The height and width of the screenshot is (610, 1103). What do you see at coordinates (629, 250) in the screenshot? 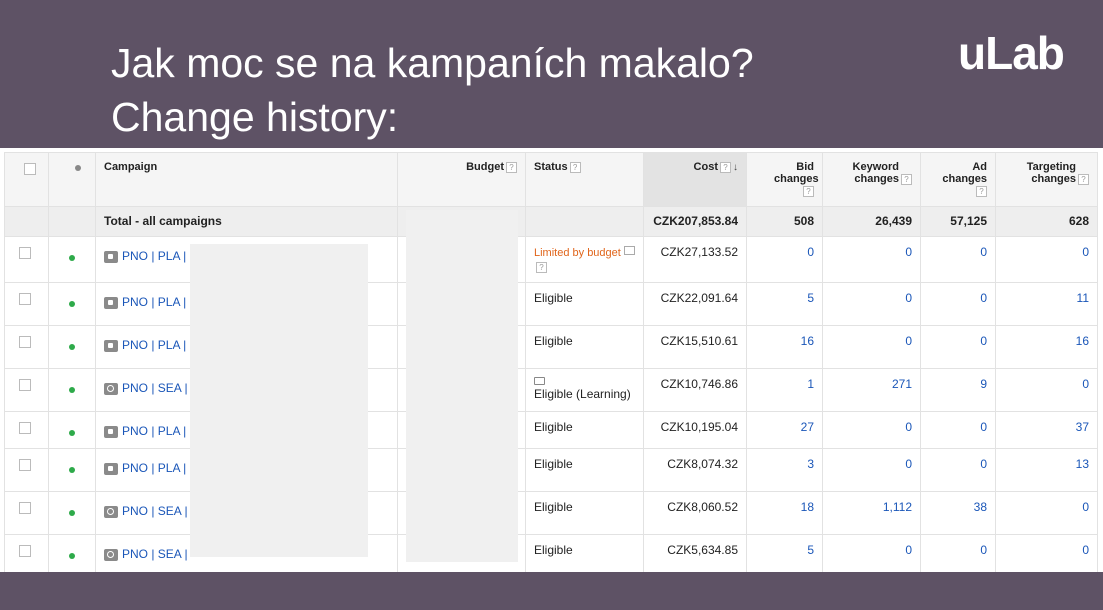
I see `bar-chart-icon` at bounding box center [629, 250].